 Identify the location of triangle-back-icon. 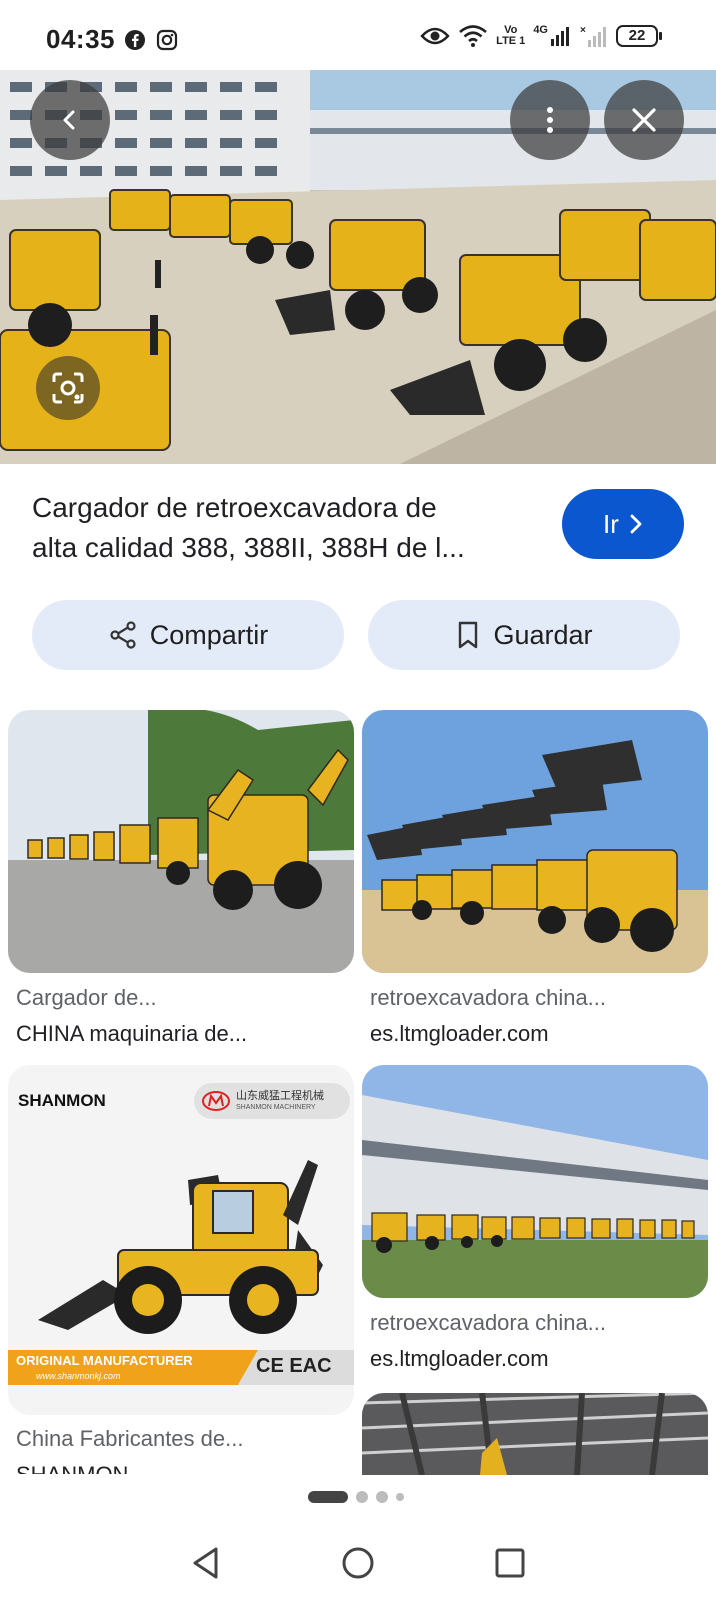
(205, 1563).